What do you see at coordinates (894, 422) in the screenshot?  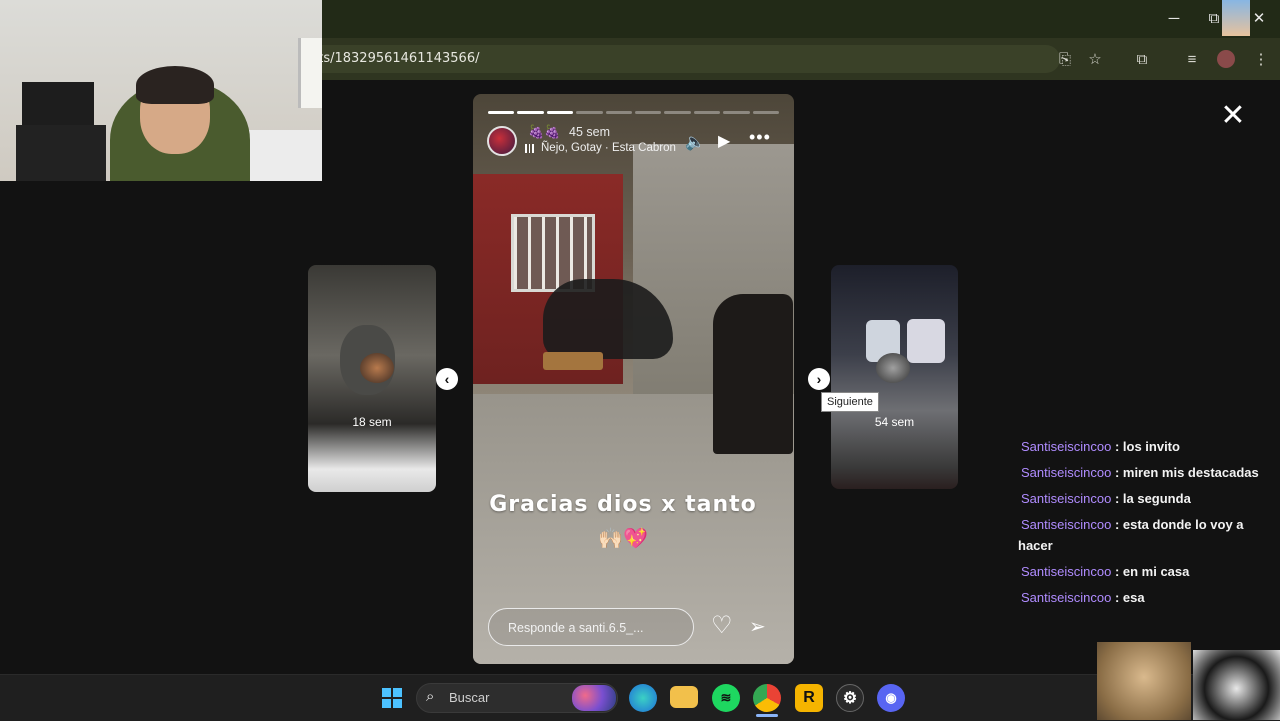 I see `next-story-time: 54 sem` at bounding box center [894, 422].